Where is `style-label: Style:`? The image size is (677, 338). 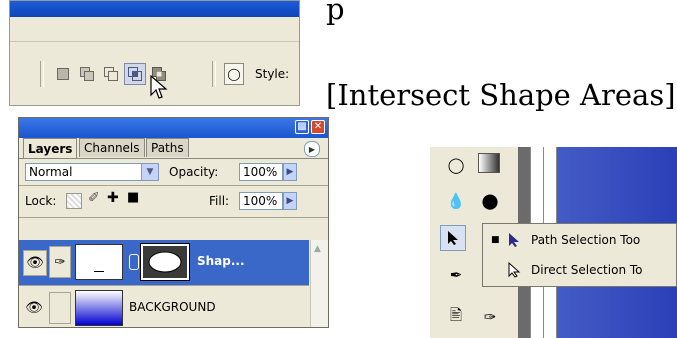 style-label: Style: is located at coordinates (272, 74).